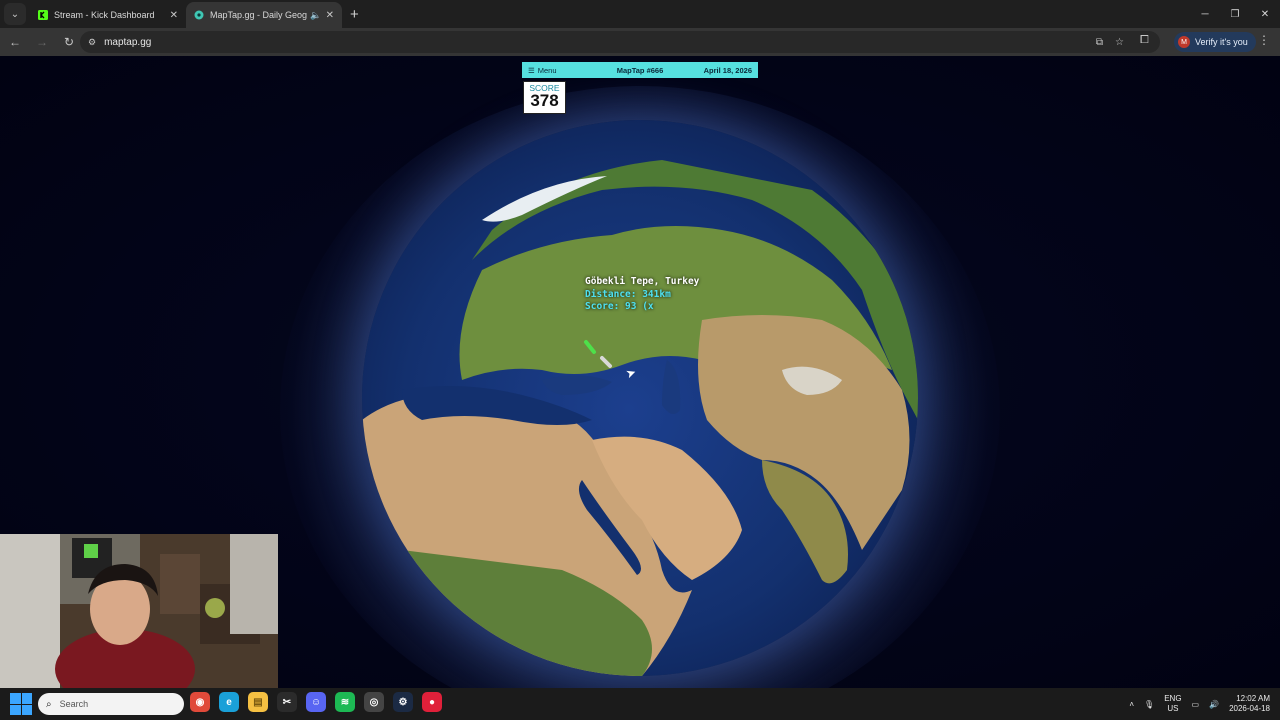 Image resolution: width=1280 pixels, height=720 pixels. I want to click on clock-date: 2026-04-18, so click(1249, 708).